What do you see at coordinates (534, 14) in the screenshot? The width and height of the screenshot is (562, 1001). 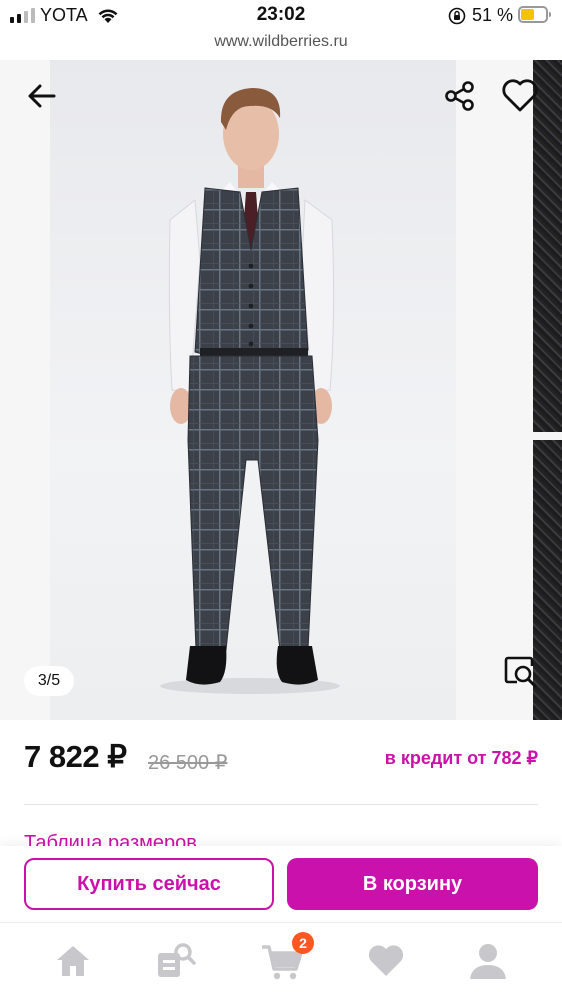 I see `battery-icon` at bounding box center [534, 14].